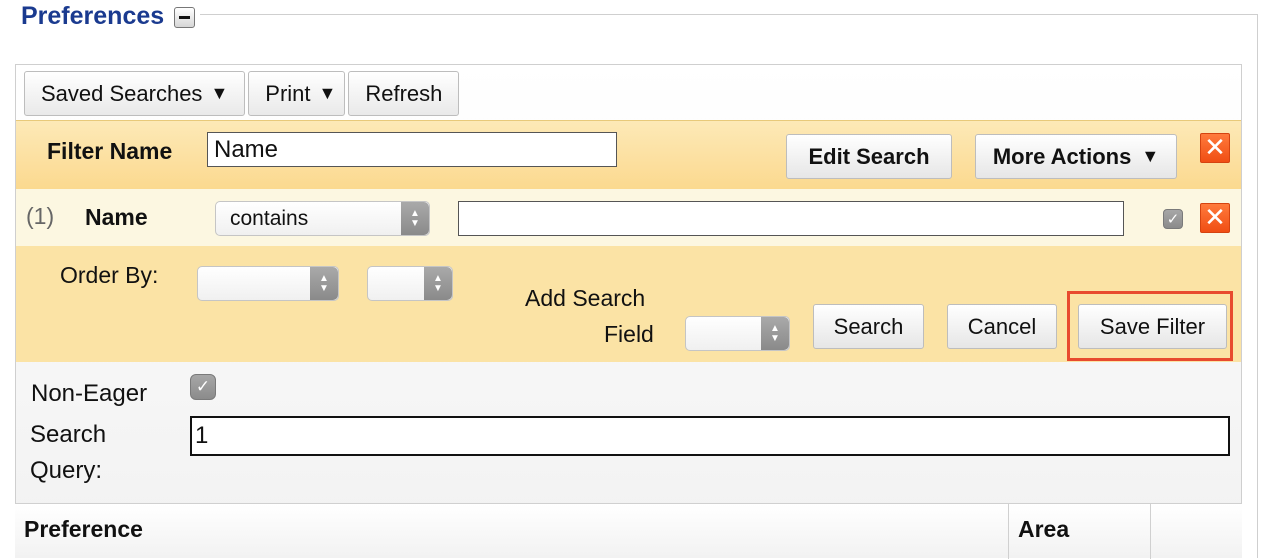 Image resolution: width=1268 pixels, height=559 pixels. I want to click on cancel-button-label: Cancel, so click(1002, 326).